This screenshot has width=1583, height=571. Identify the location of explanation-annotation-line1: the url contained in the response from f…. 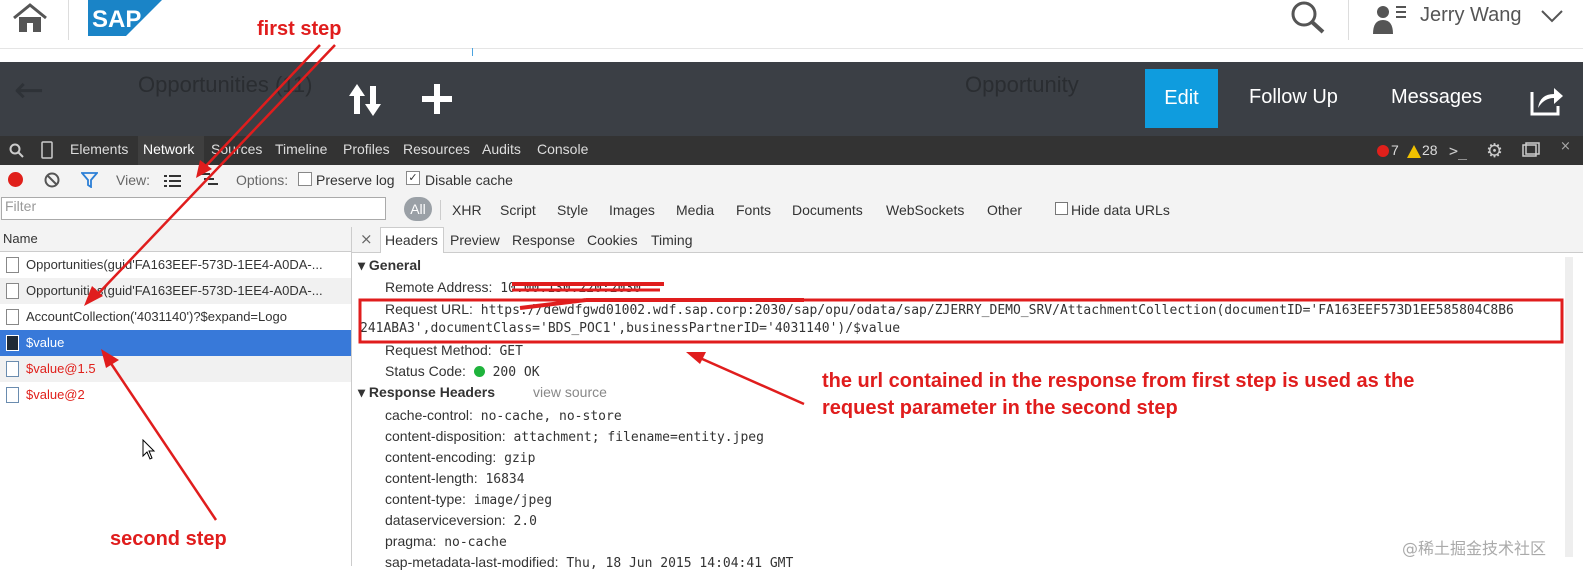
(1118, 381).